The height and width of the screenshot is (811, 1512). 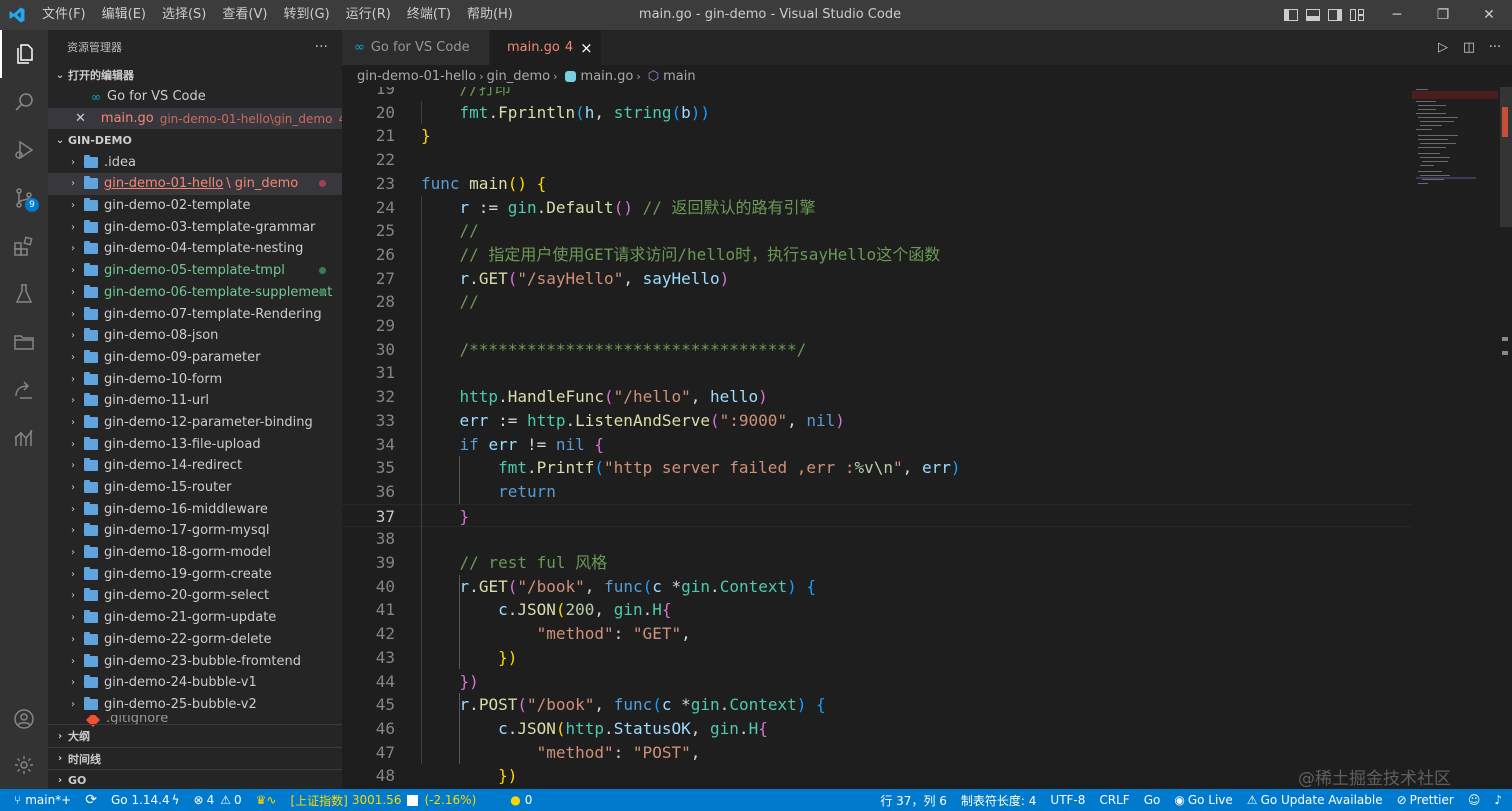 I want to click on folder-item: › gin-demo-13-file-upload, so click(x=195, y=444).